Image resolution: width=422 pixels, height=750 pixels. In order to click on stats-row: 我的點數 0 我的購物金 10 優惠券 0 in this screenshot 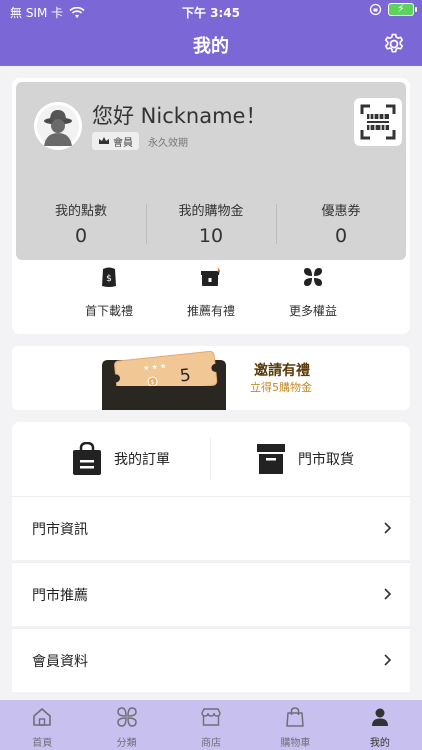, I will do `click(211, 225)`.